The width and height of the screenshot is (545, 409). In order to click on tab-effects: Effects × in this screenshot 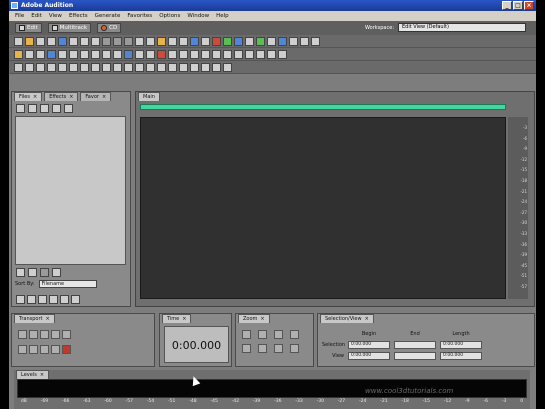, I will do `click(61, 96)`.